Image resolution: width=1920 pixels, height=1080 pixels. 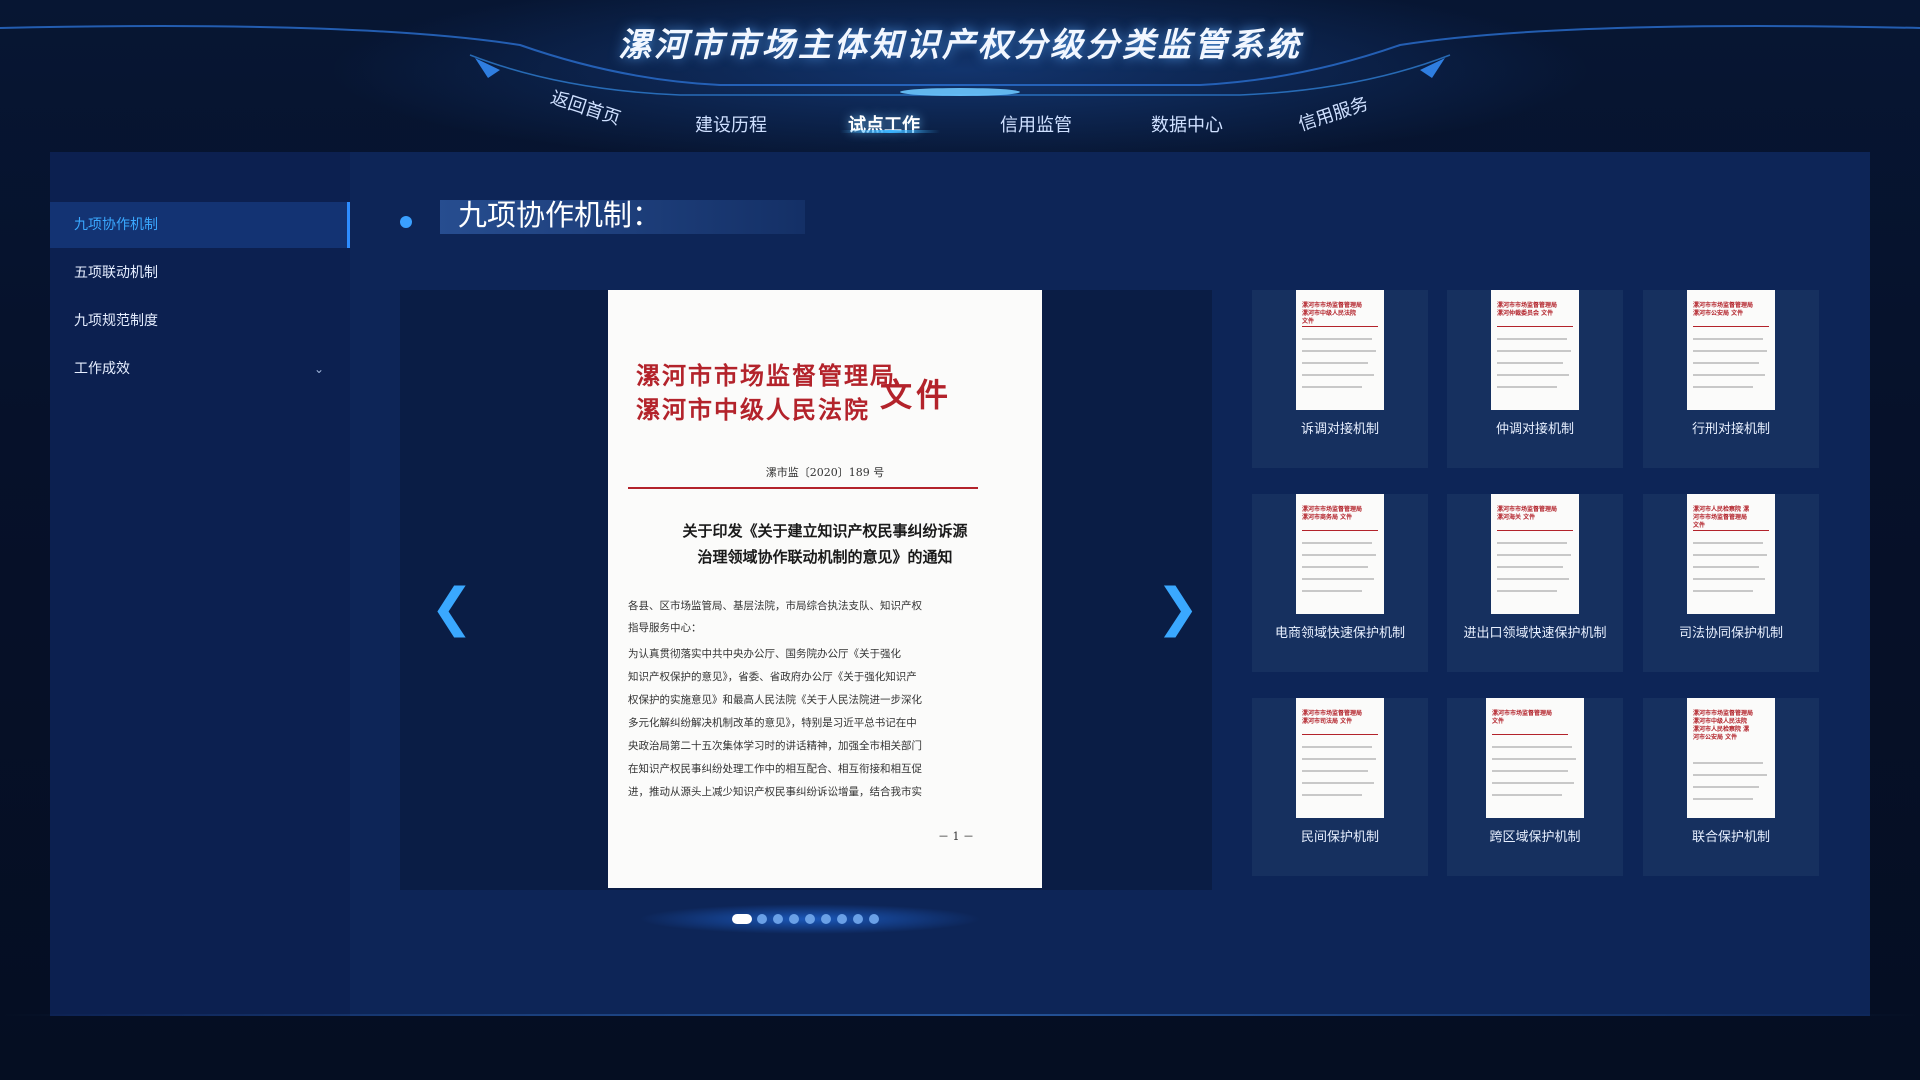 I want to click on doc-body-line: 权保护的实施意见》和最高人民法院《关于人民法院进一步深化, so click(x=775, y=700).